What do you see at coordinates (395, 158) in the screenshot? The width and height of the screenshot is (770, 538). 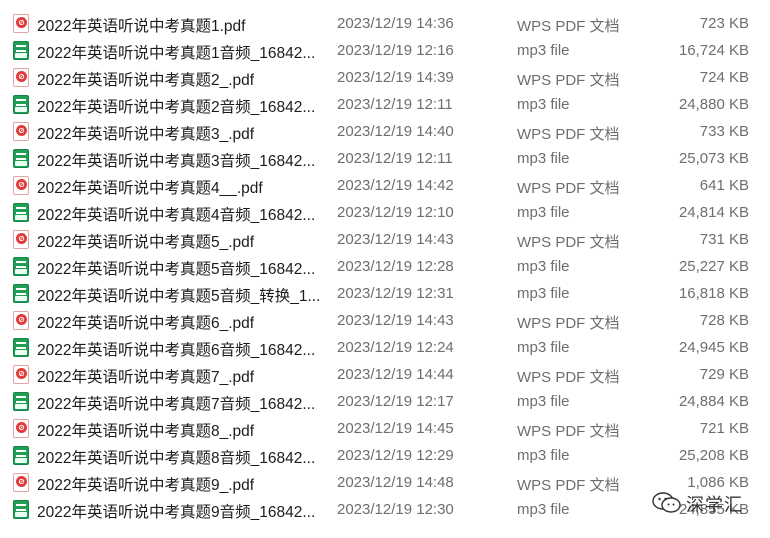 I see `file-date: 2023/12/19 12:11` at bounding box center [395, 158].